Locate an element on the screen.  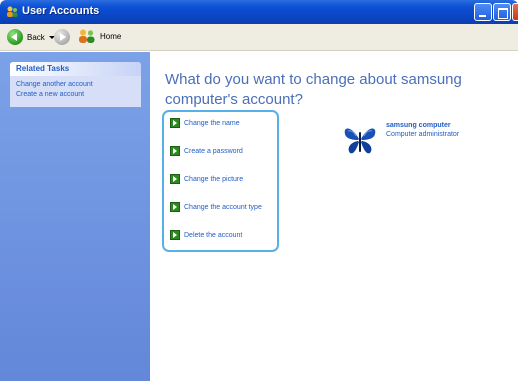
action-label: Delete the account is located at coordinates (213, 235).